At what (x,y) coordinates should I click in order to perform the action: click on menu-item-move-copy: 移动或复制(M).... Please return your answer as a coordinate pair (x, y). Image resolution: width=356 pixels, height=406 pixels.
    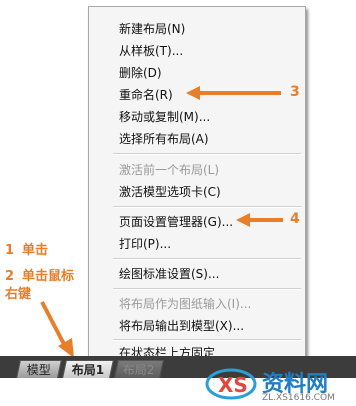
    Looking at the image, I should click on (164, 117).